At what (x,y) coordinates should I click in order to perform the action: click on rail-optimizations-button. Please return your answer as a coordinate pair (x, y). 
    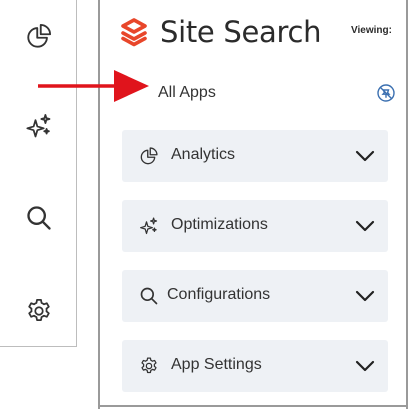
    Looking at the image, I should click on (39, 126).